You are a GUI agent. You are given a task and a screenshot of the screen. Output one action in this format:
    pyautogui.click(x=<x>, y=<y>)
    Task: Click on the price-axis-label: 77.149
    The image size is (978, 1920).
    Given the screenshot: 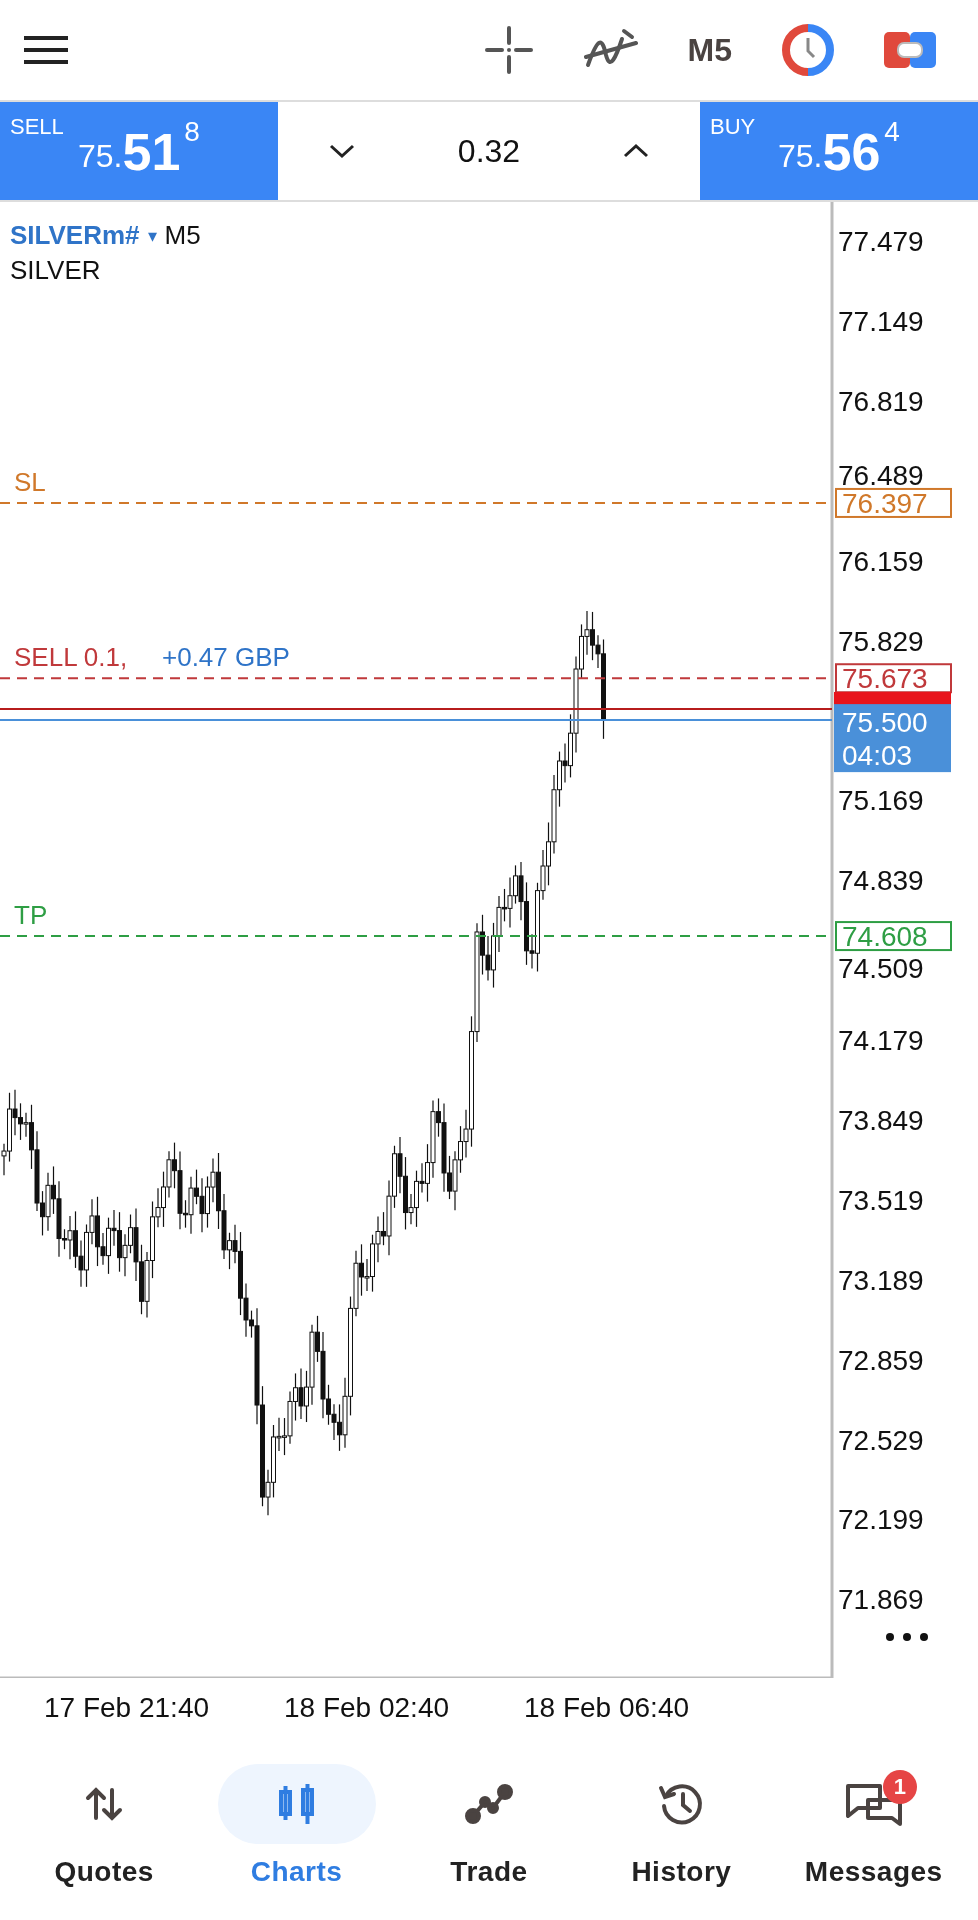 What is the action you would take?
    pyautogui.click(x=881, y=321)
    